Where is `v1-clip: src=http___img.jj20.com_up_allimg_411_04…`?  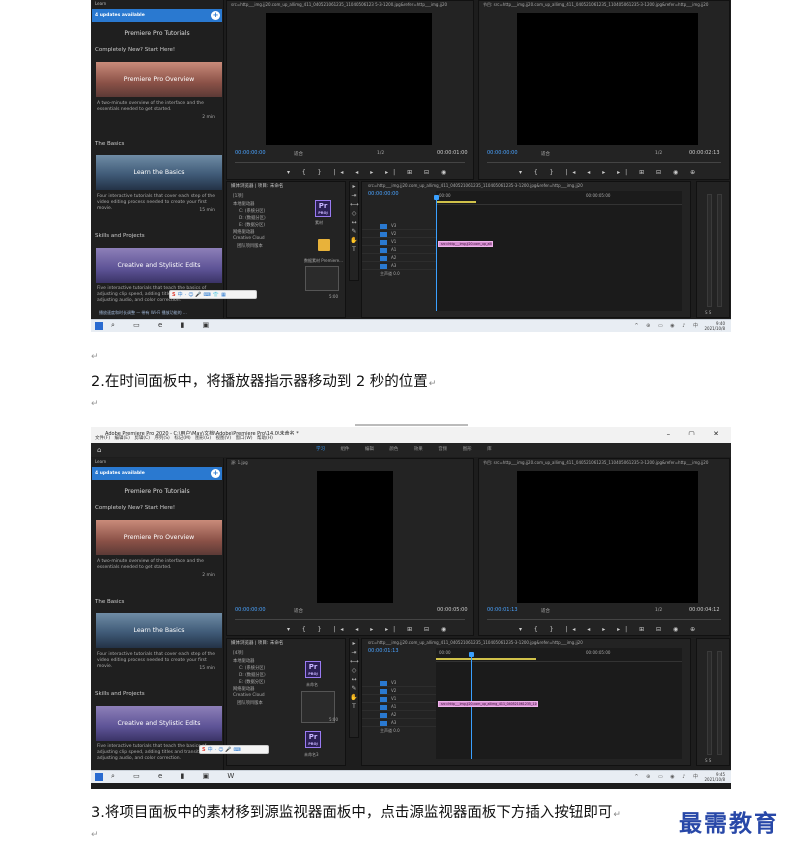 v1-clip: src=http___img.jj20.com_up_allimg_411_04… is located at coordinates (488, 704).